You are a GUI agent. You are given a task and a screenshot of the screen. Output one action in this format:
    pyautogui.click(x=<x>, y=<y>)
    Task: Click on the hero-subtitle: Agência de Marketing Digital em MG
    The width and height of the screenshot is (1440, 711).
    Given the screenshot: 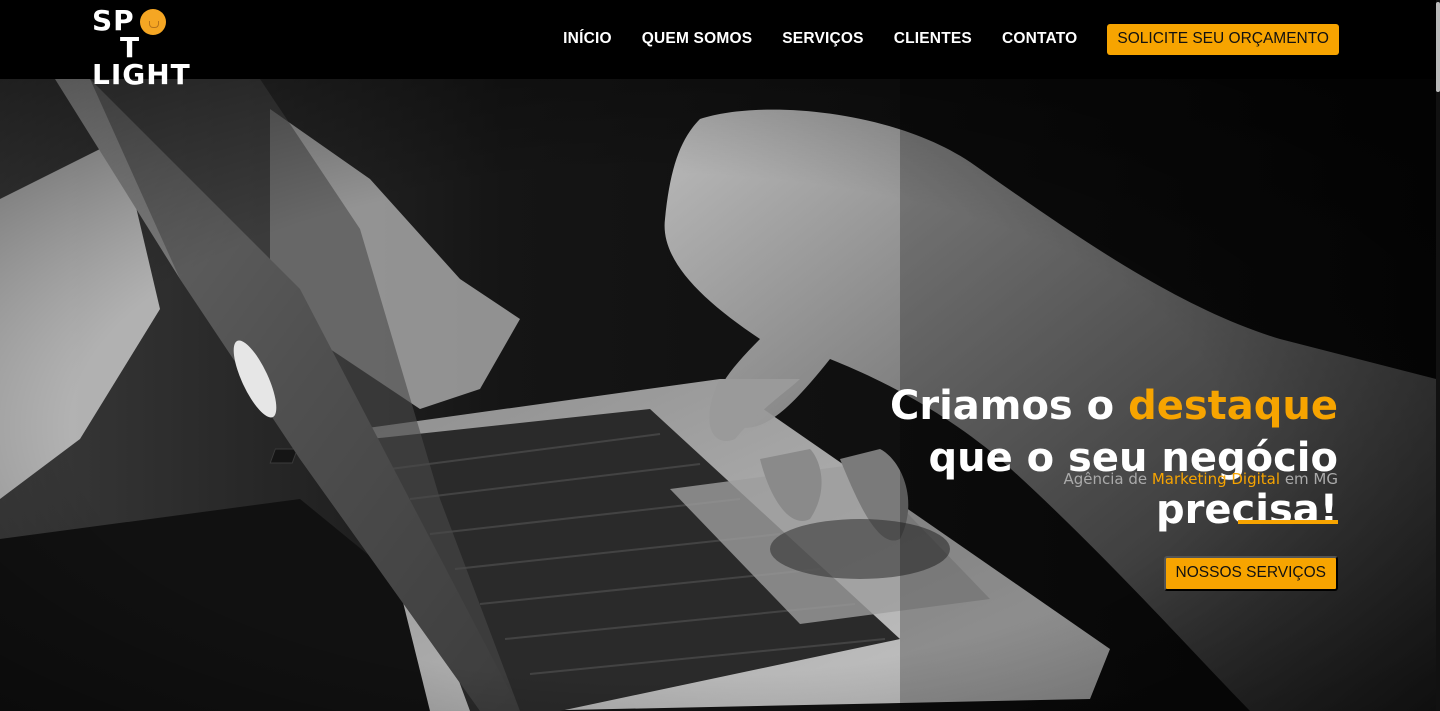 What is the action you would take?
    pyautogui.click(x=1200, y=479)
    